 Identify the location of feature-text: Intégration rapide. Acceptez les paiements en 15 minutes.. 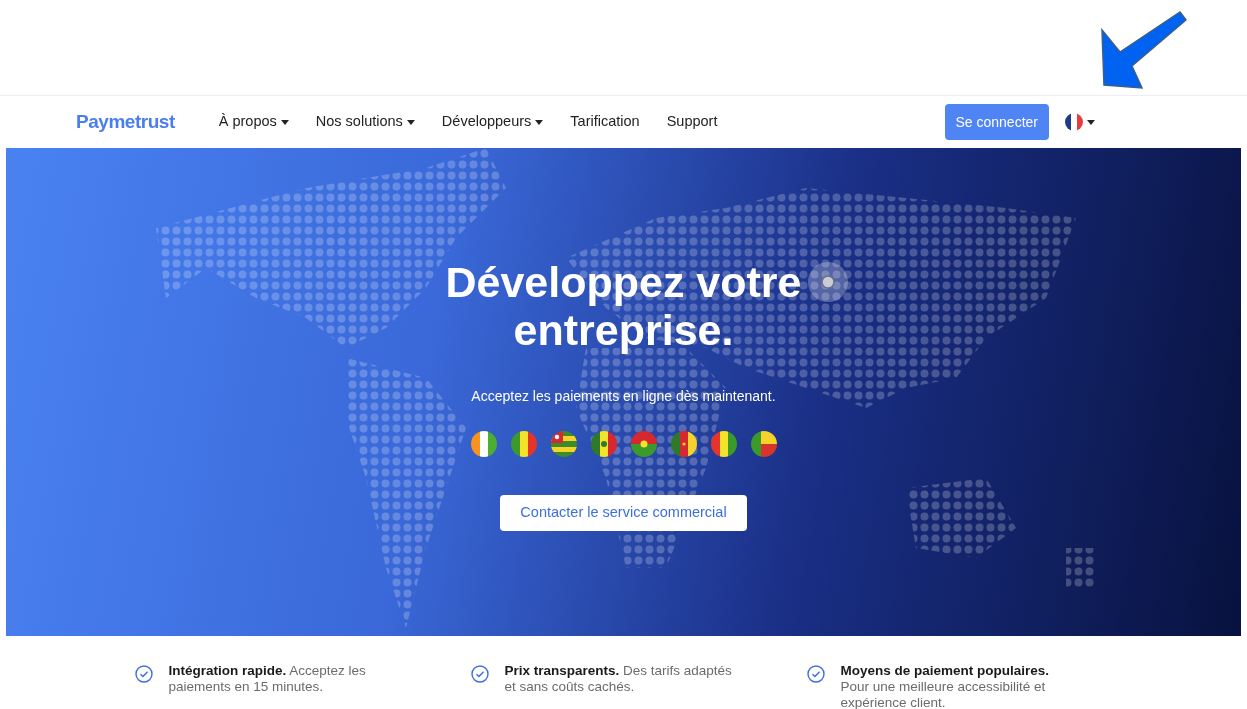
(267, 679).